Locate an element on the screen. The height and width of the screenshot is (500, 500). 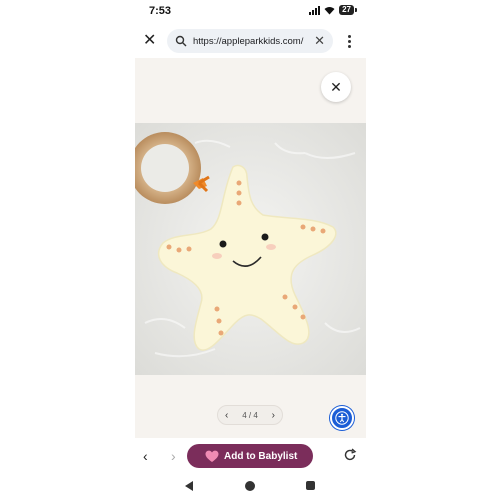
accessibility-icon is located at coordinates (342, 418).